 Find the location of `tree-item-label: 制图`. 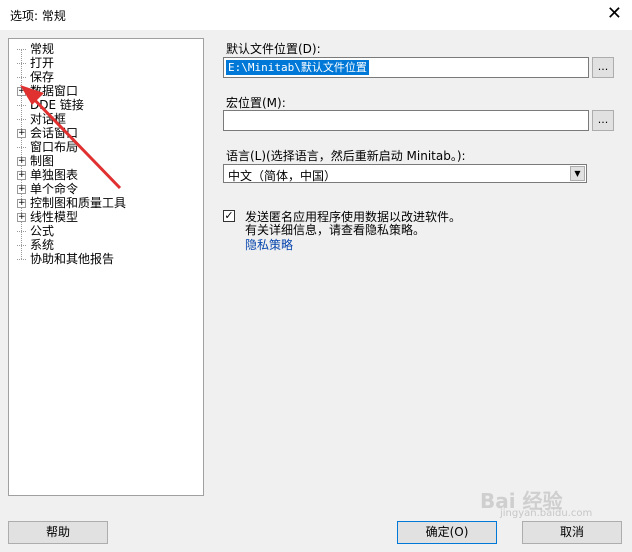

tree-item-label: 制图 is located at coordinates (42, 161).